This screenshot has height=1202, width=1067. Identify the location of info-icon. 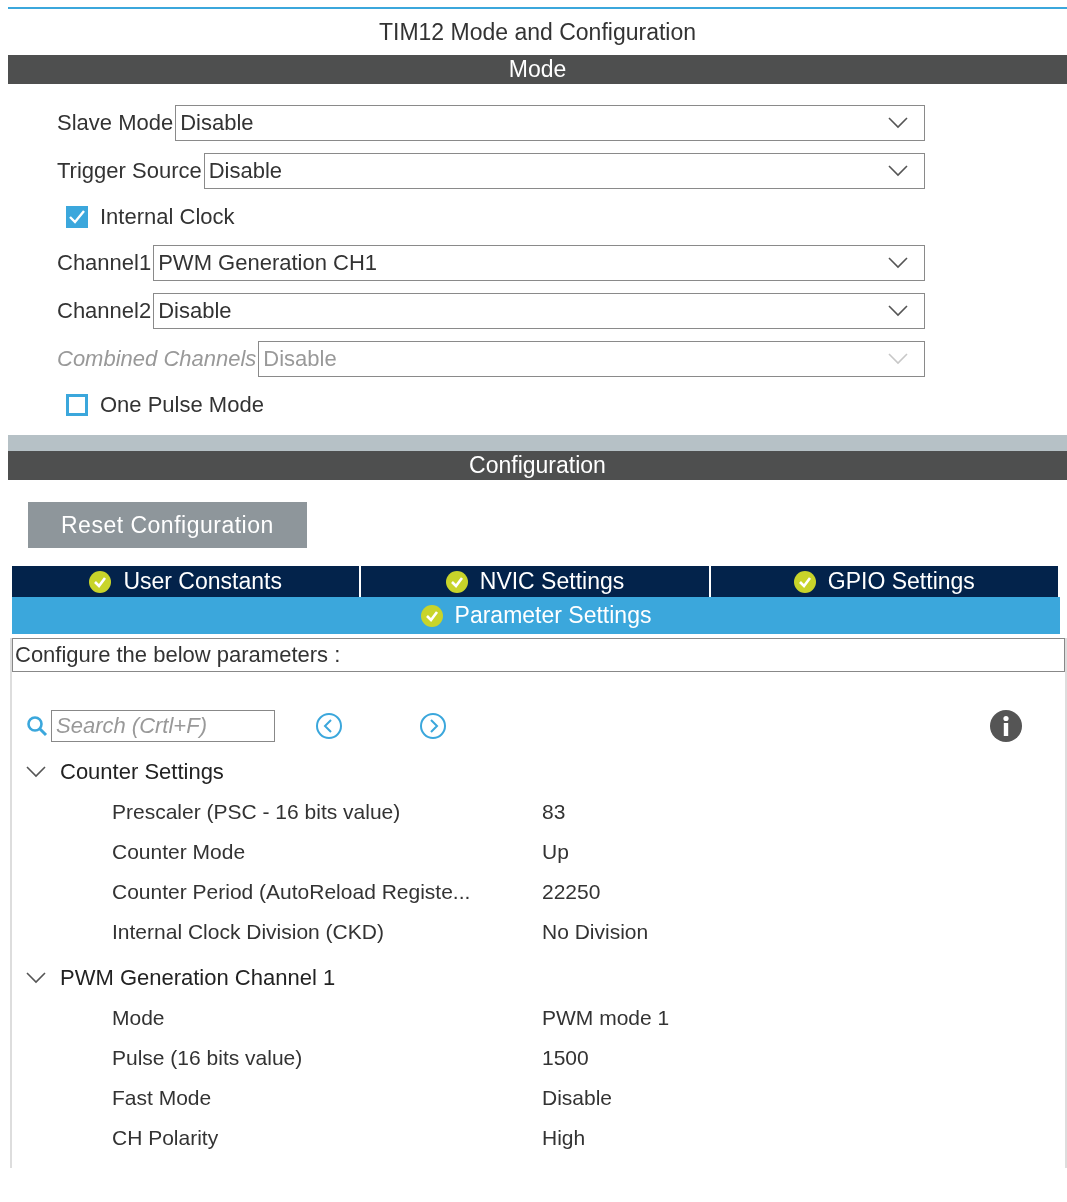
(1006, 726).